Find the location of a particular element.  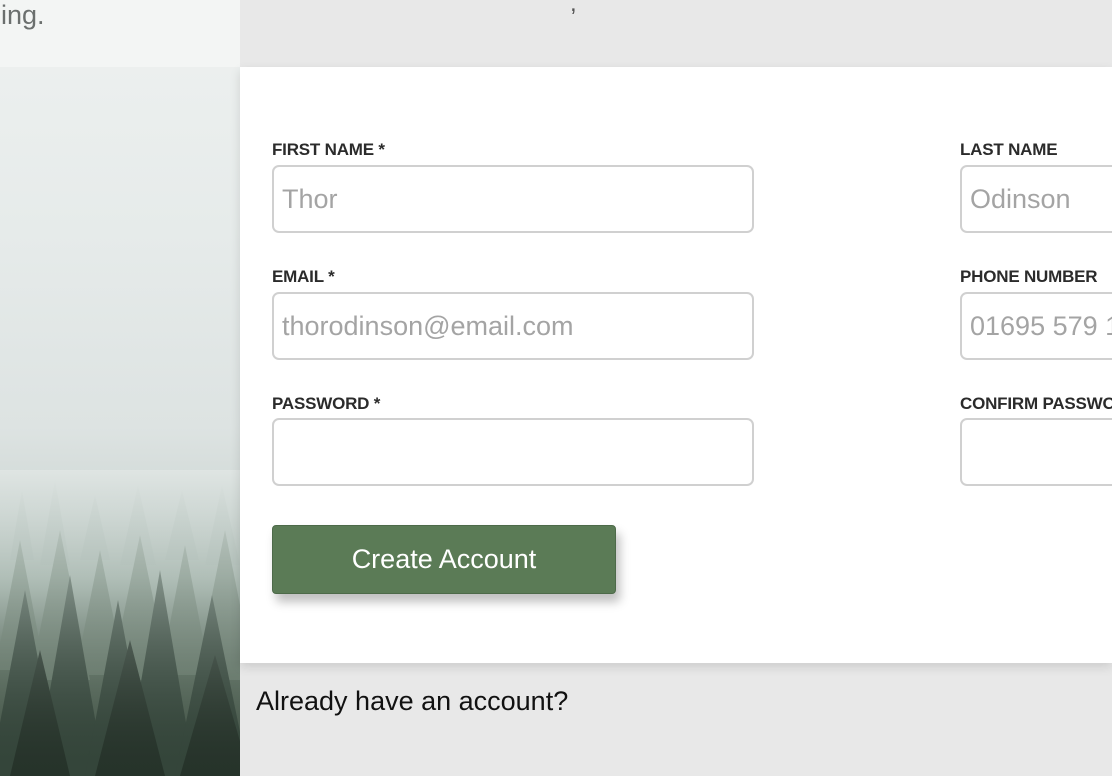

confirm-password-label: CONFIRM PASSWOR is located at coordinates (1036, 403).